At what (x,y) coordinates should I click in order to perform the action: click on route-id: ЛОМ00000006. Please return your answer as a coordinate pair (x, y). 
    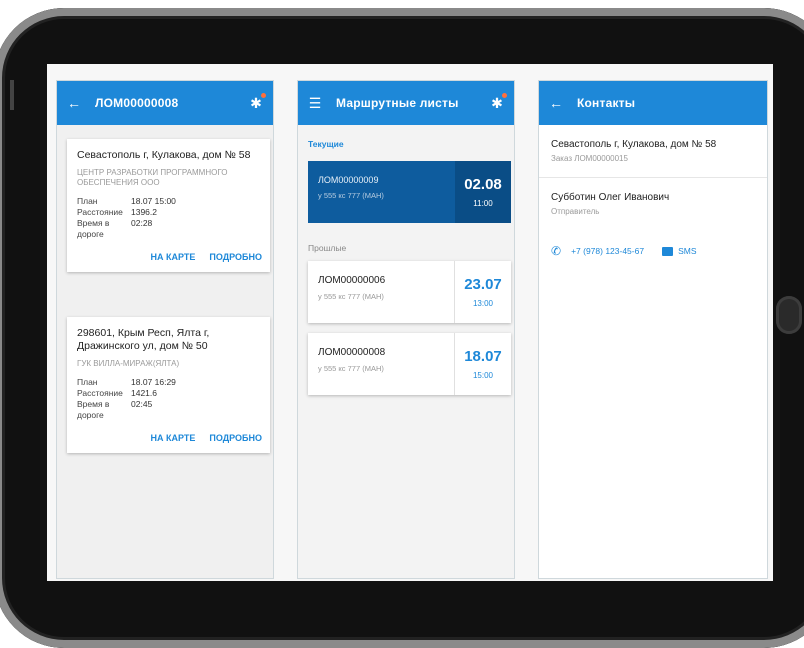
    Looking at the image, I should click on (352, 280).